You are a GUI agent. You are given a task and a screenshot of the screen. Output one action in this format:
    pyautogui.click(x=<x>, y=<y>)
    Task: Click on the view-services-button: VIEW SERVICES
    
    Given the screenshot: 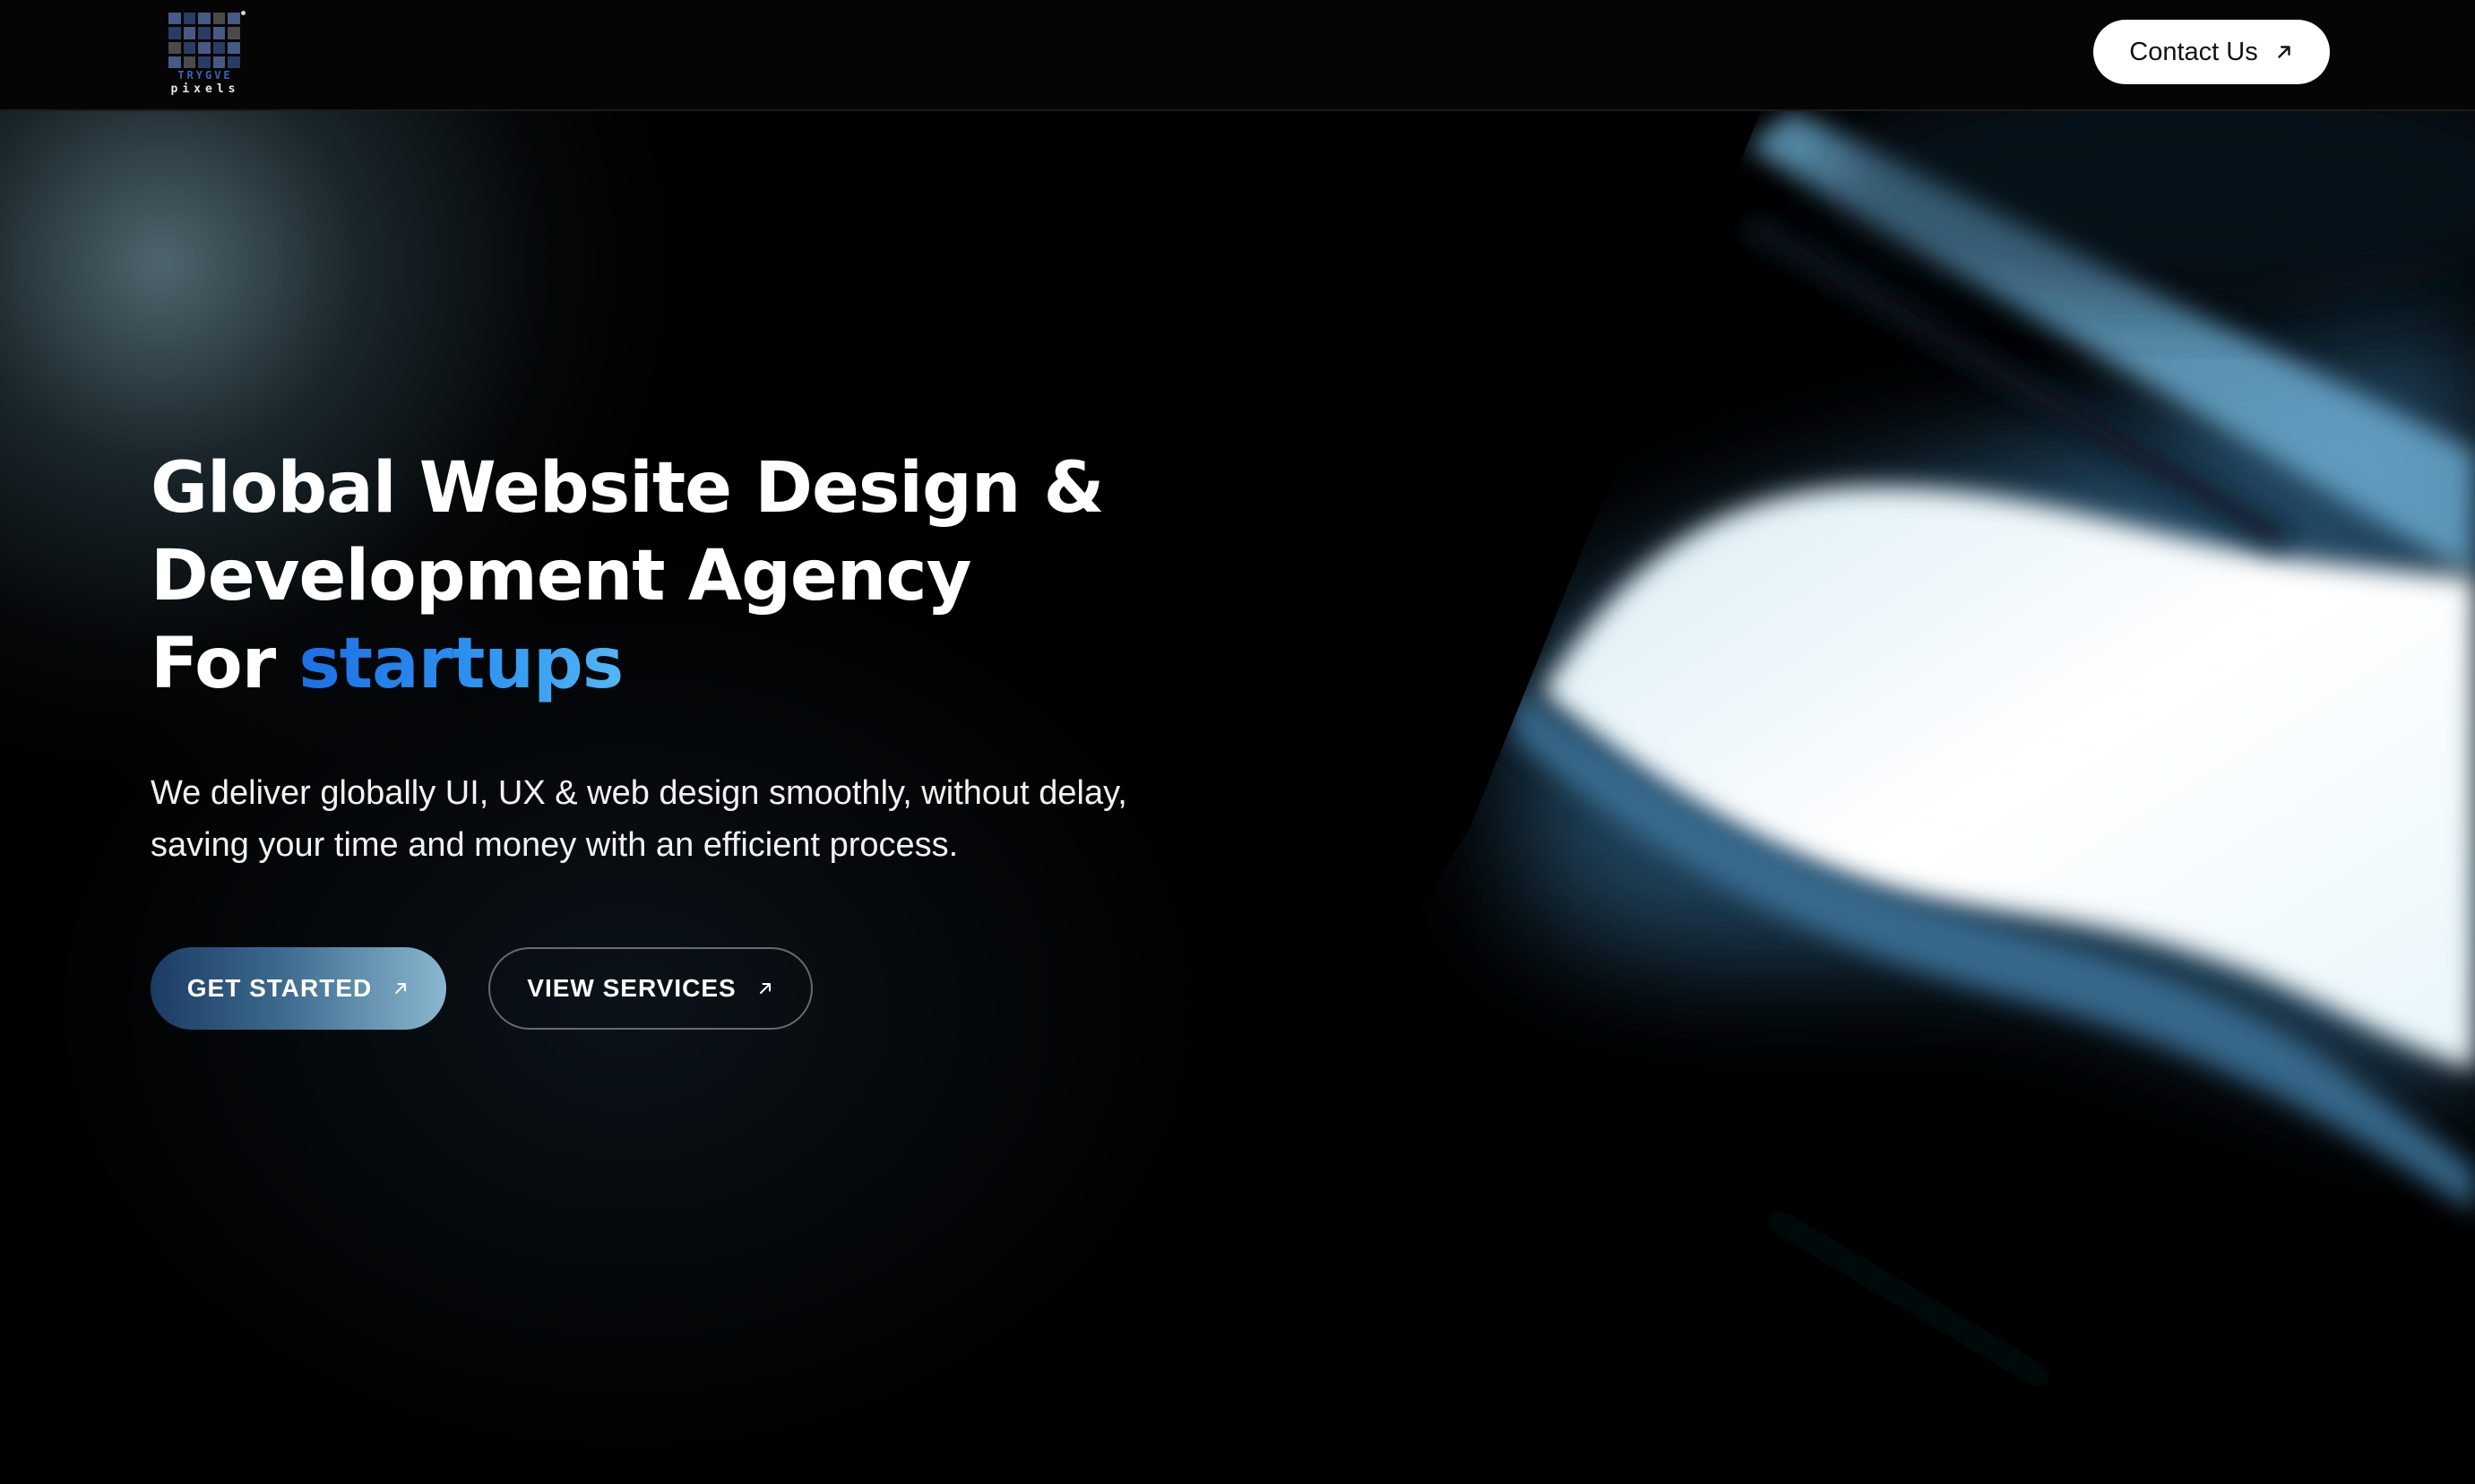 What is the action you would take?
    pyautogui.click(x=650, y=988)
    